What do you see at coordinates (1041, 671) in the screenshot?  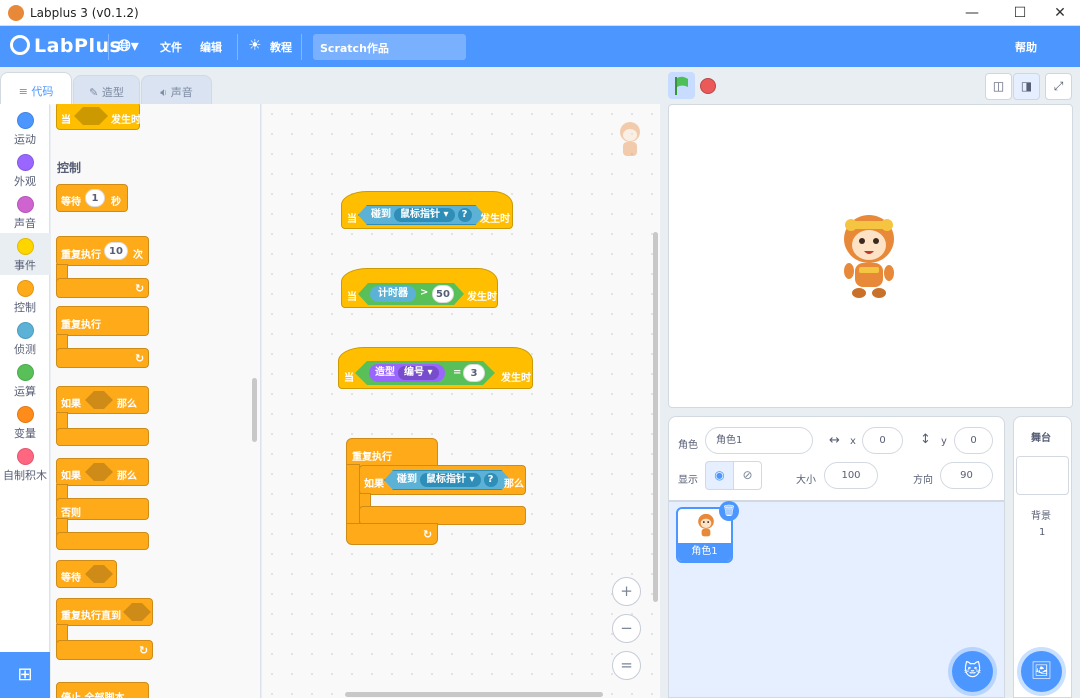 I see `add-backdrop-button: 🖼︎` at bounding box center [1041, 671].